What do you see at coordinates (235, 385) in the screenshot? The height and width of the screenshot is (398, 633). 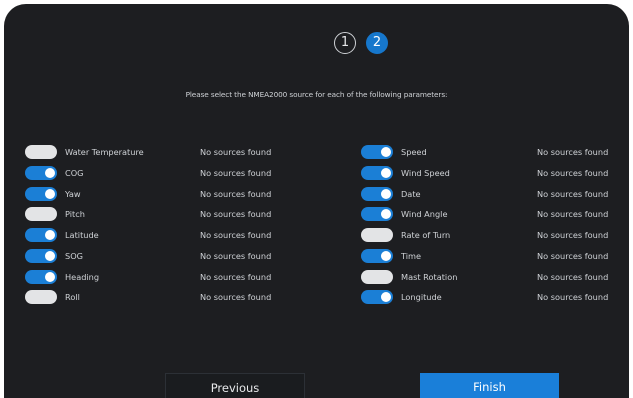 I see `previous-button: Previous` at bounding box center [235, 385].